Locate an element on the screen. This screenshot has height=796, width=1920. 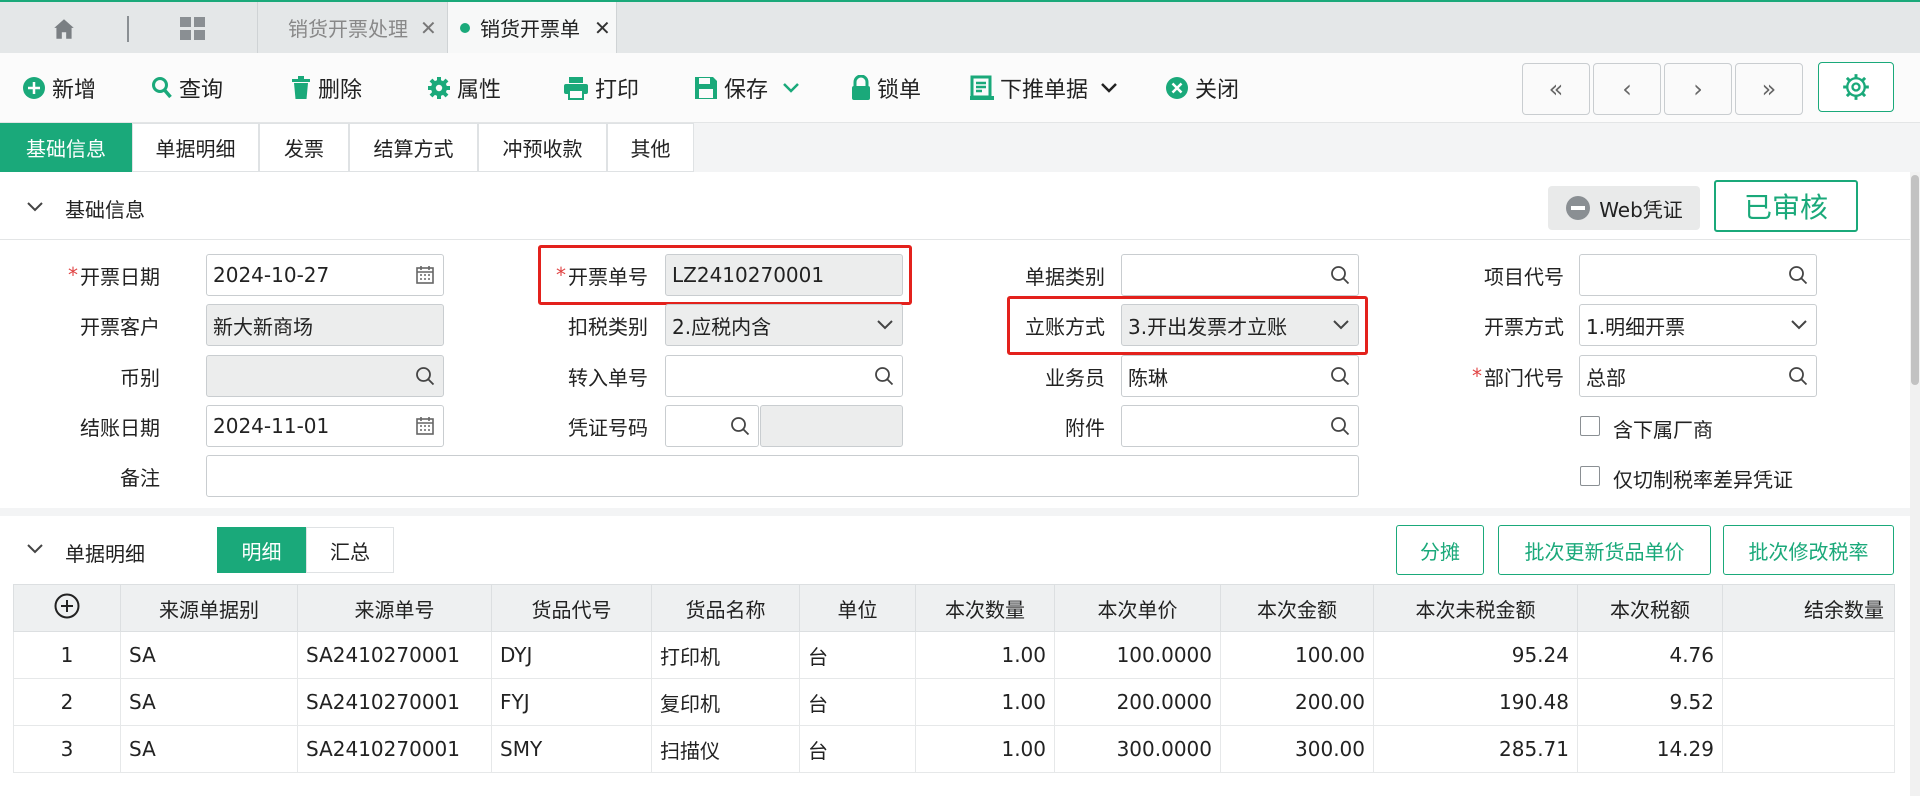
tab-other: 其他 is located at coordinates (650, 147).